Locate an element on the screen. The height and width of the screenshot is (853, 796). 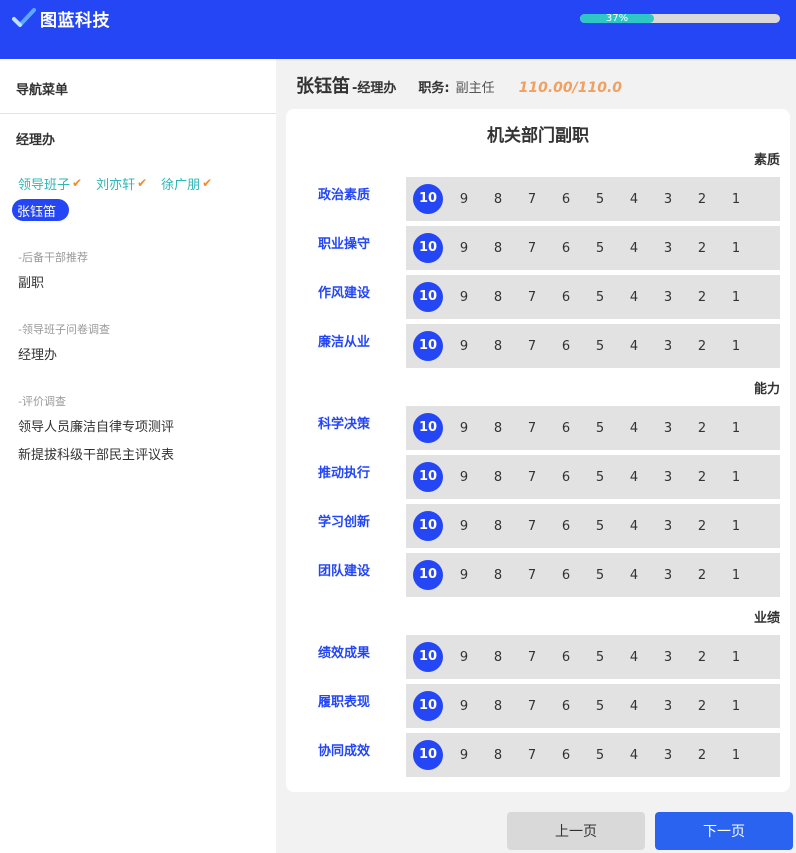
sidebar-person-2: 徐广朋 ✔ is located at coordinates (186, 183).